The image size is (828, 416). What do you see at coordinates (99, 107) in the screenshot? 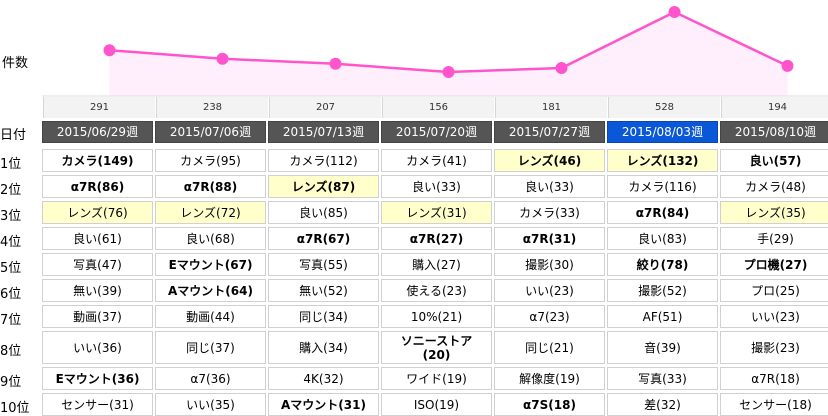
I see `count-label: 291` at bounding box center [99, 107].